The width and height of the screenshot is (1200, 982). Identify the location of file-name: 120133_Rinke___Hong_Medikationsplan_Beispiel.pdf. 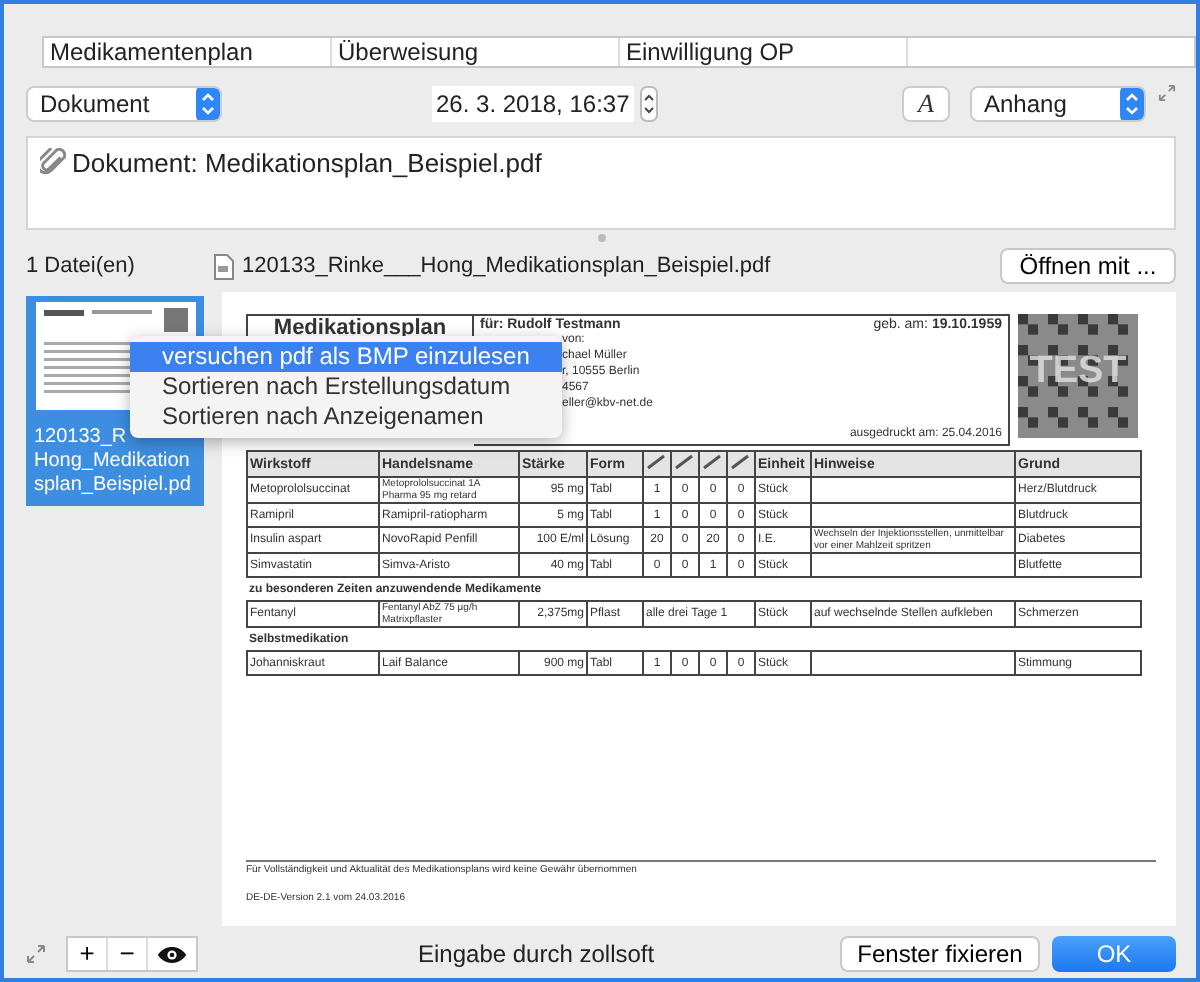
(507, 266).